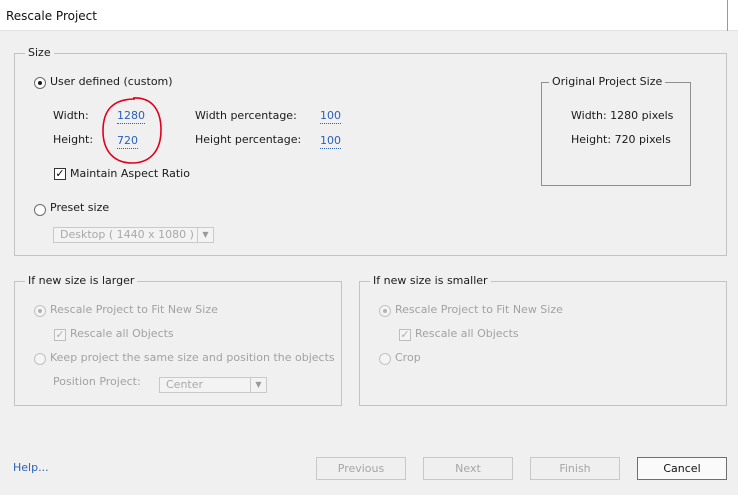  Describe the element at coordinates (213, 385) in the screenshot. I see `position-project-dropdown: Center ▼` at that location.